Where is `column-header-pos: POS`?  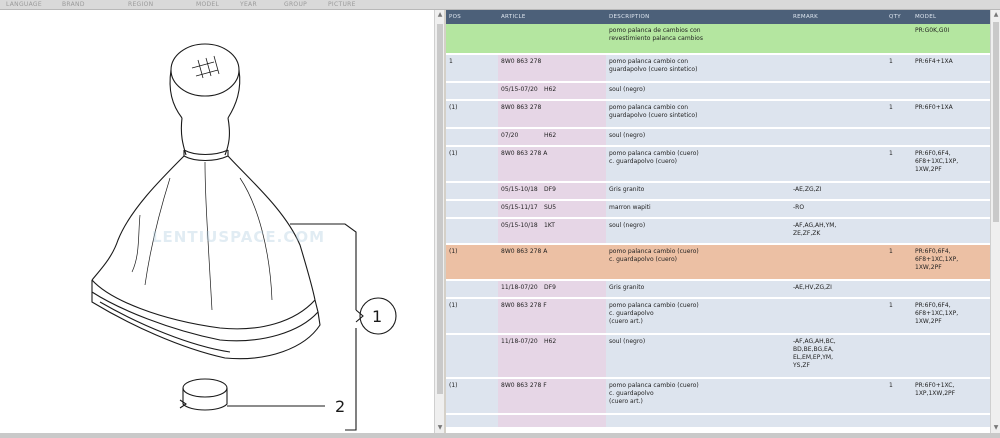 column-header-pos: POS is located at coordinates (472, 17).